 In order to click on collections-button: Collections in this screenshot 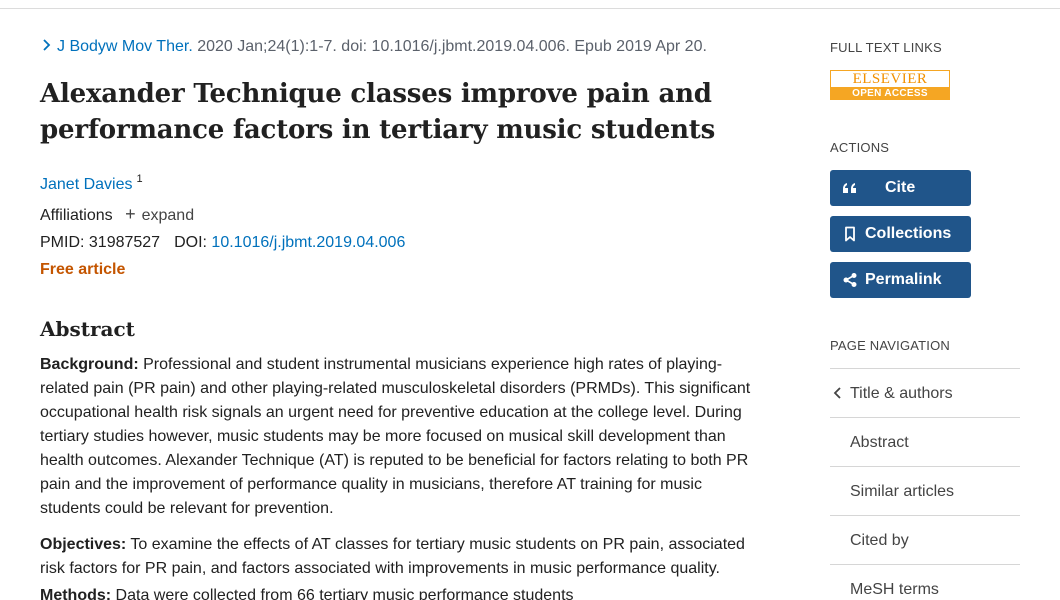, I will do `click(900, 234)`.